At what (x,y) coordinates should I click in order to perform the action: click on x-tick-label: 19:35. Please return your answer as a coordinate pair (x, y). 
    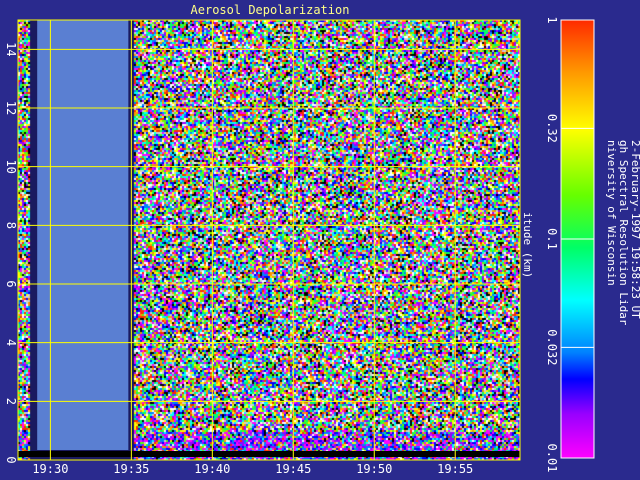
    Looking at the image, I should click on (131, 469).